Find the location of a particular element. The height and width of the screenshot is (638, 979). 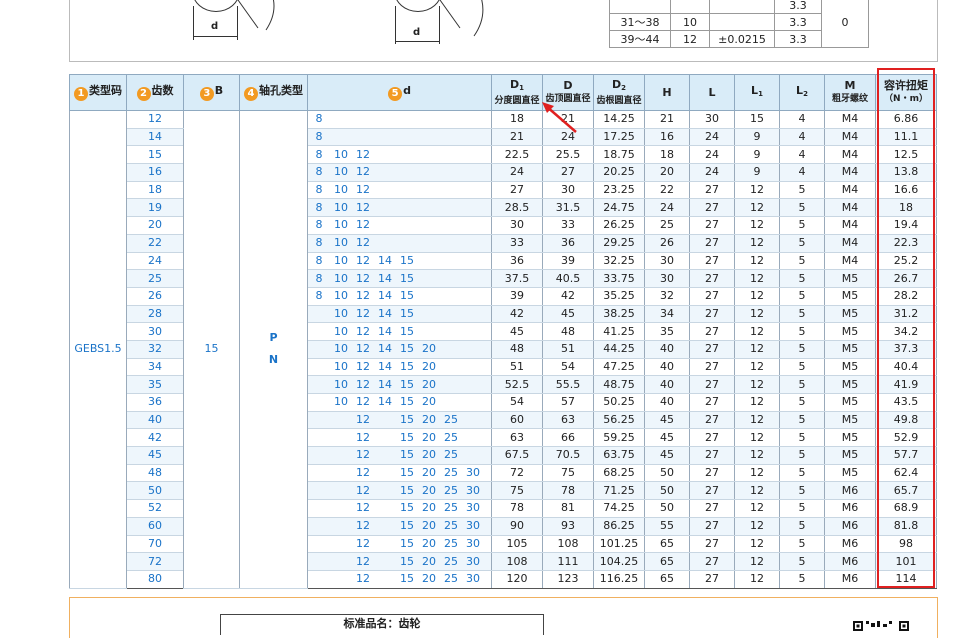

teeth-count-cell: 40 is located at coordinates (155, 420).